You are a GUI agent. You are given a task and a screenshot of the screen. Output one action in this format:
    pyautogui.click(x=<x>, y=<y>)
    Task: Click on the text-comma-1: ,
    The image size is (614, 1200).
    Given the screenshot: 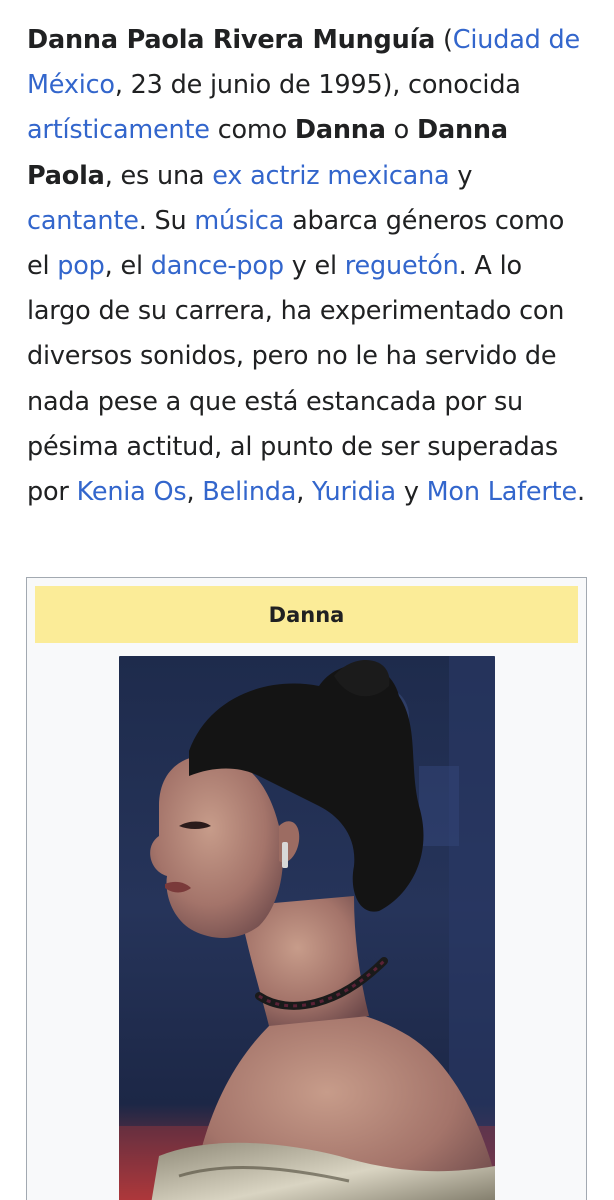 What is the action you would take?
    pyautogui.click(x=194, y=492)
    